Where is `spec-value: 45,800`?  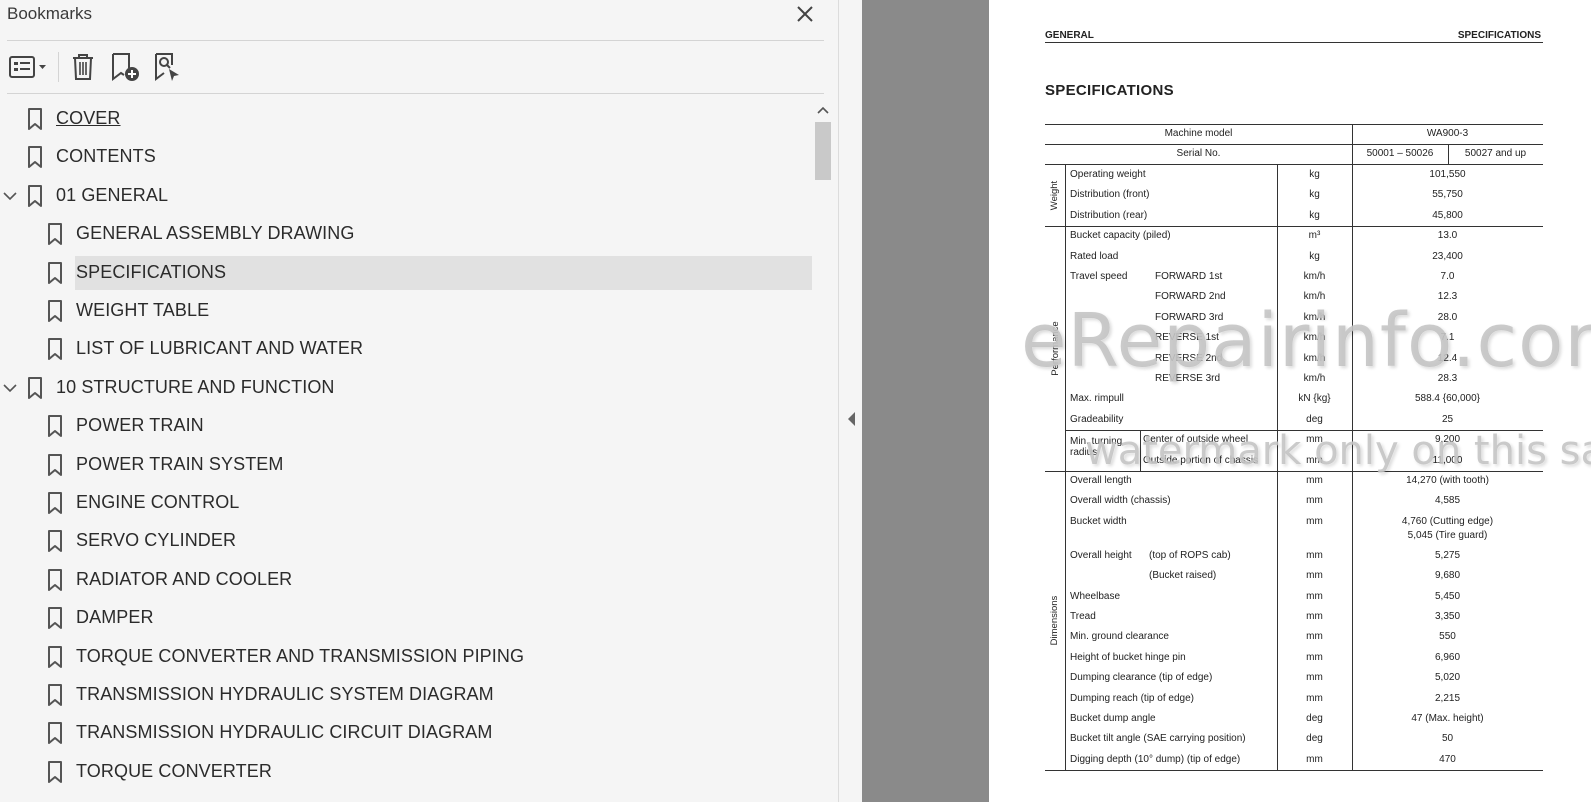
spec-value: 45,800 is located at coordinates (1447, 215).